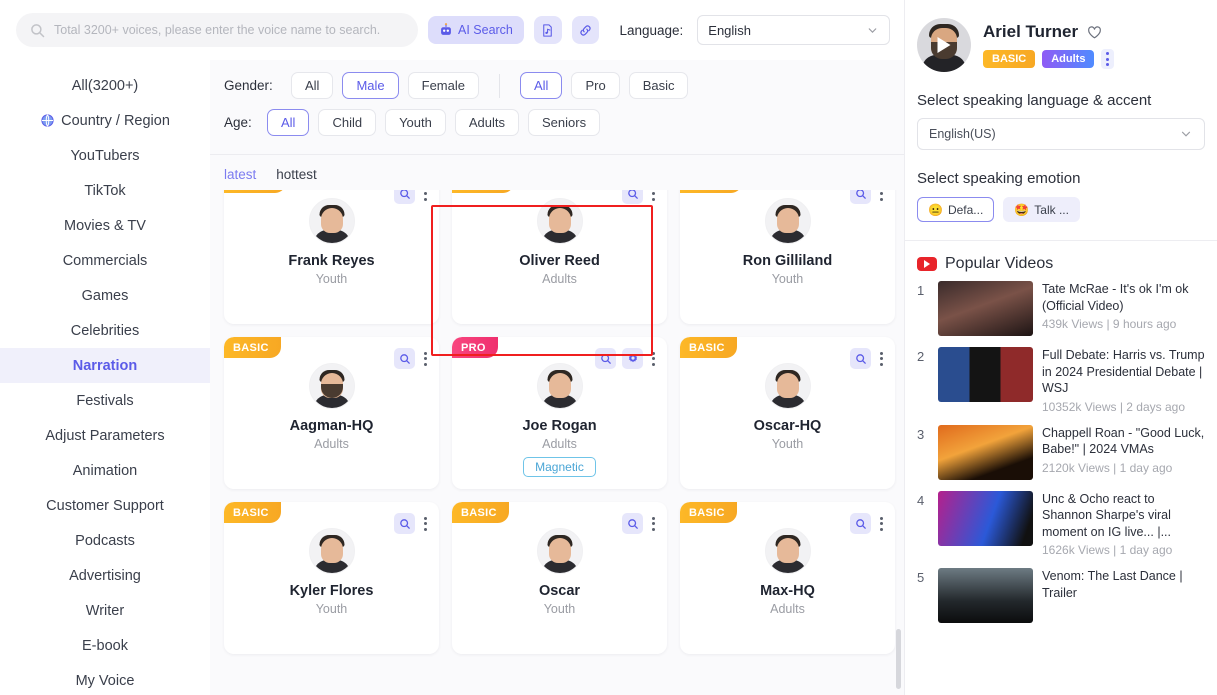  I want to click on age-chip-group: All Child Youth Adults Seniors, so click(434, 122).